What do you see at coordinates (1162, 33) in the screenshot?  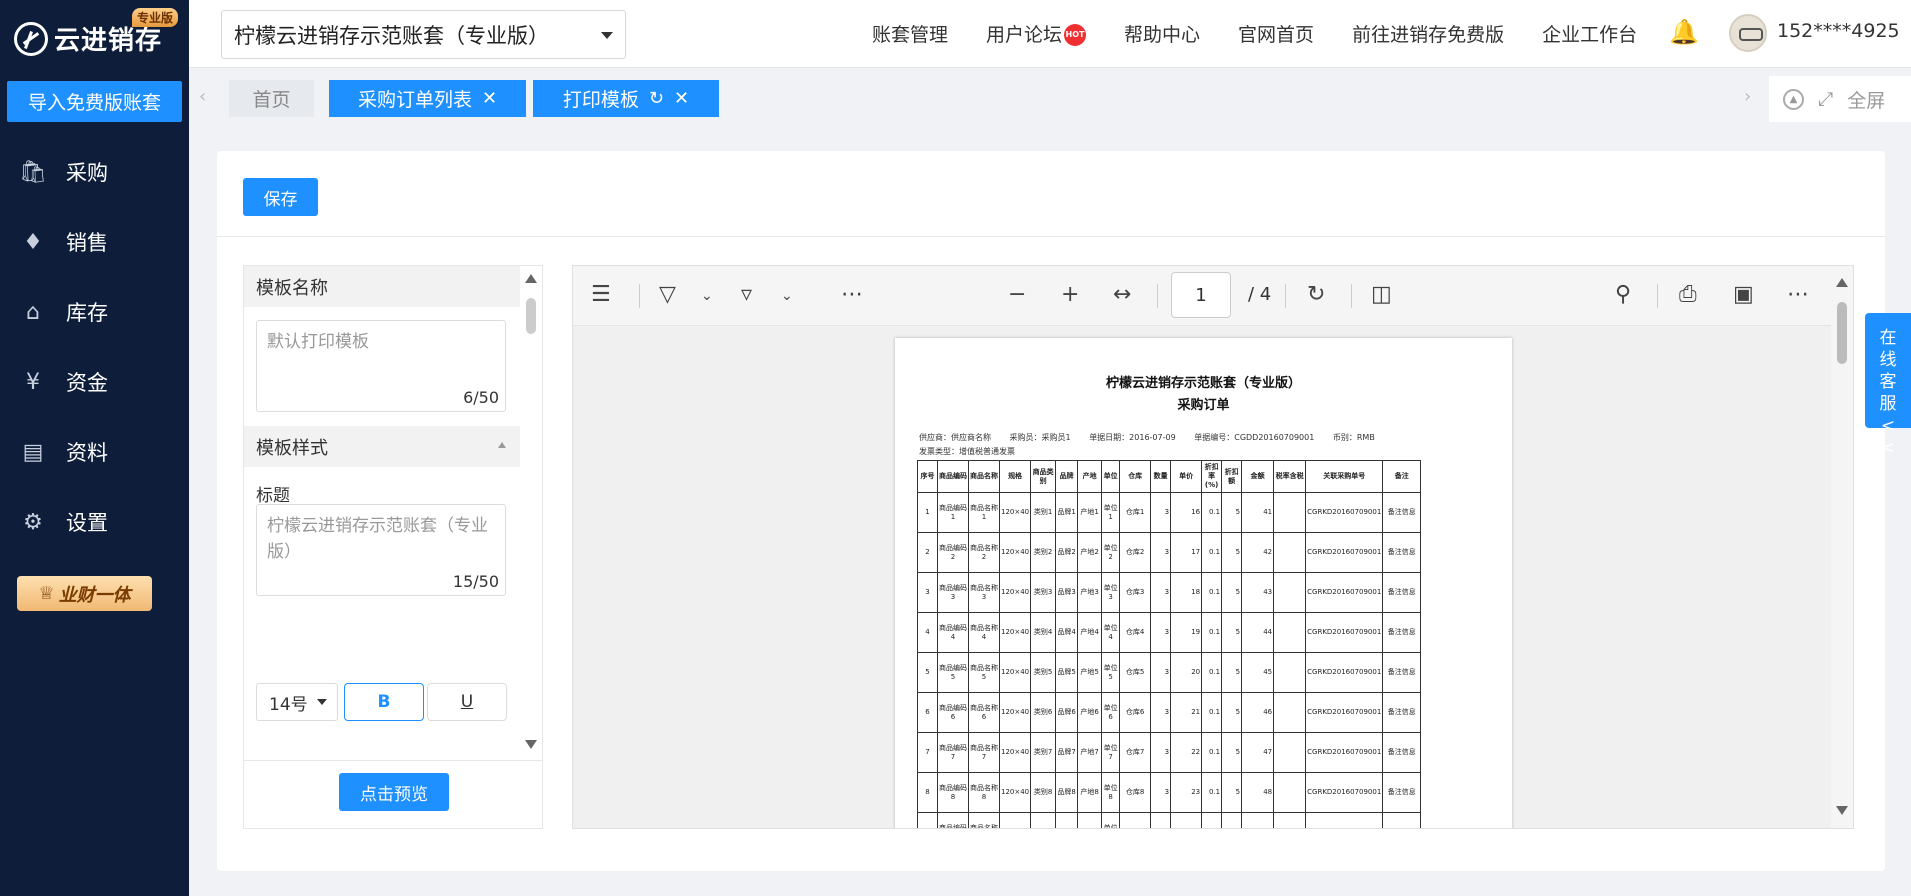 I see `link-help-center: 帮助中心` at bounding box center [1162, 33].